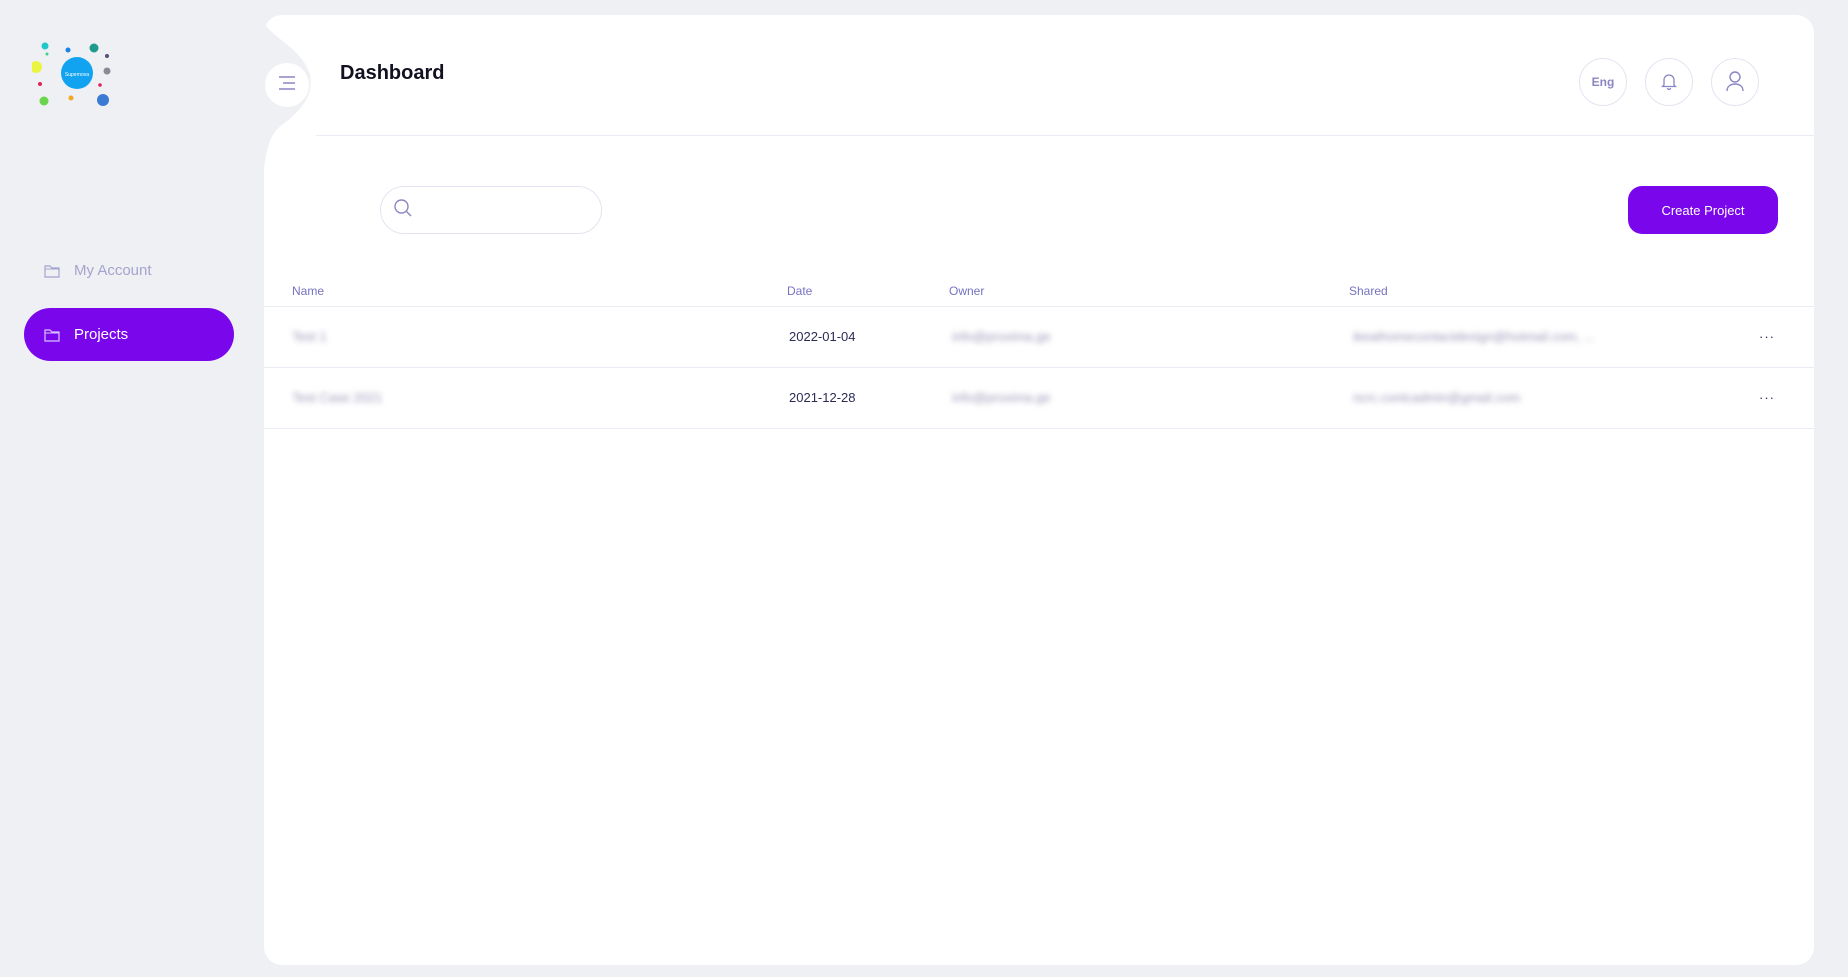  I want to click on notifications-button, so click(1669, 82).